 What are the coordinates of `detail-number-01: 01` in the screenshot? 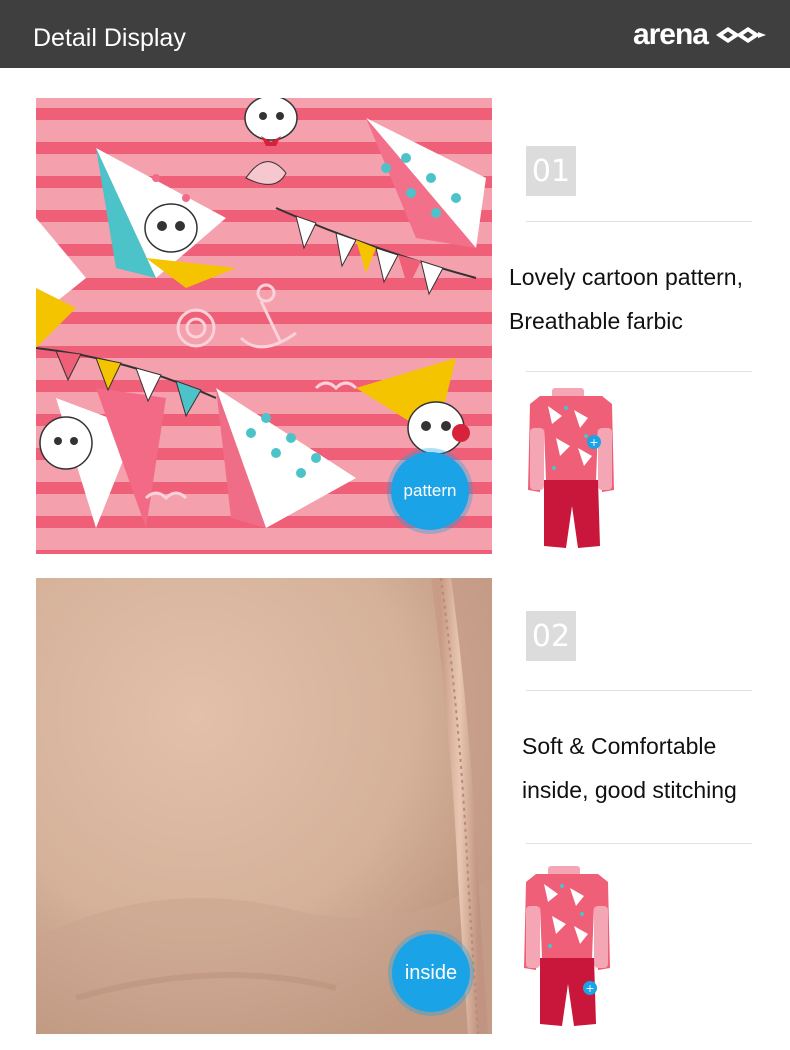 It's located at (551, 171).